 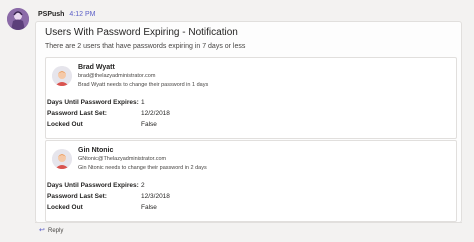 What do you see at coordinates (143, 185) in the screenshot?
I see `fact-value: 2` at bounding box center [143, 185].